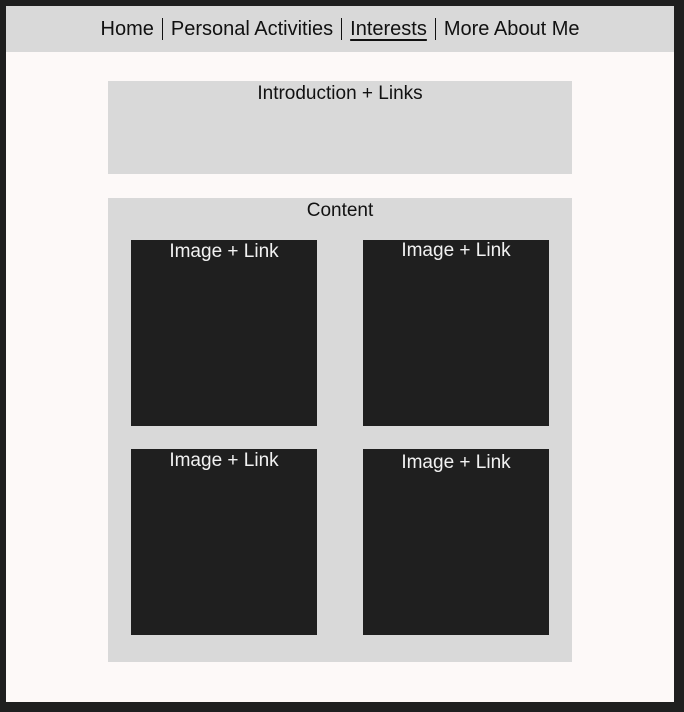  What do you see at coordinates (340, 210) in the screenshot?
I see `content-title: Content` at bounding box center [340, 210].